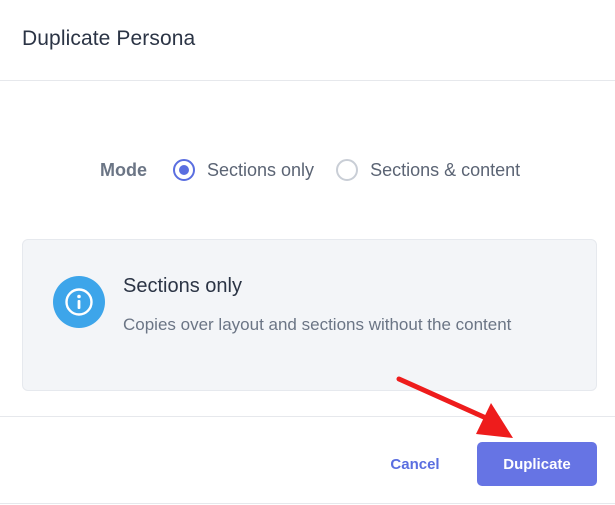  Describe the element at coordinates (537, 464) in the screenshot. I see `duplicate-button: Duplicate` at that location.